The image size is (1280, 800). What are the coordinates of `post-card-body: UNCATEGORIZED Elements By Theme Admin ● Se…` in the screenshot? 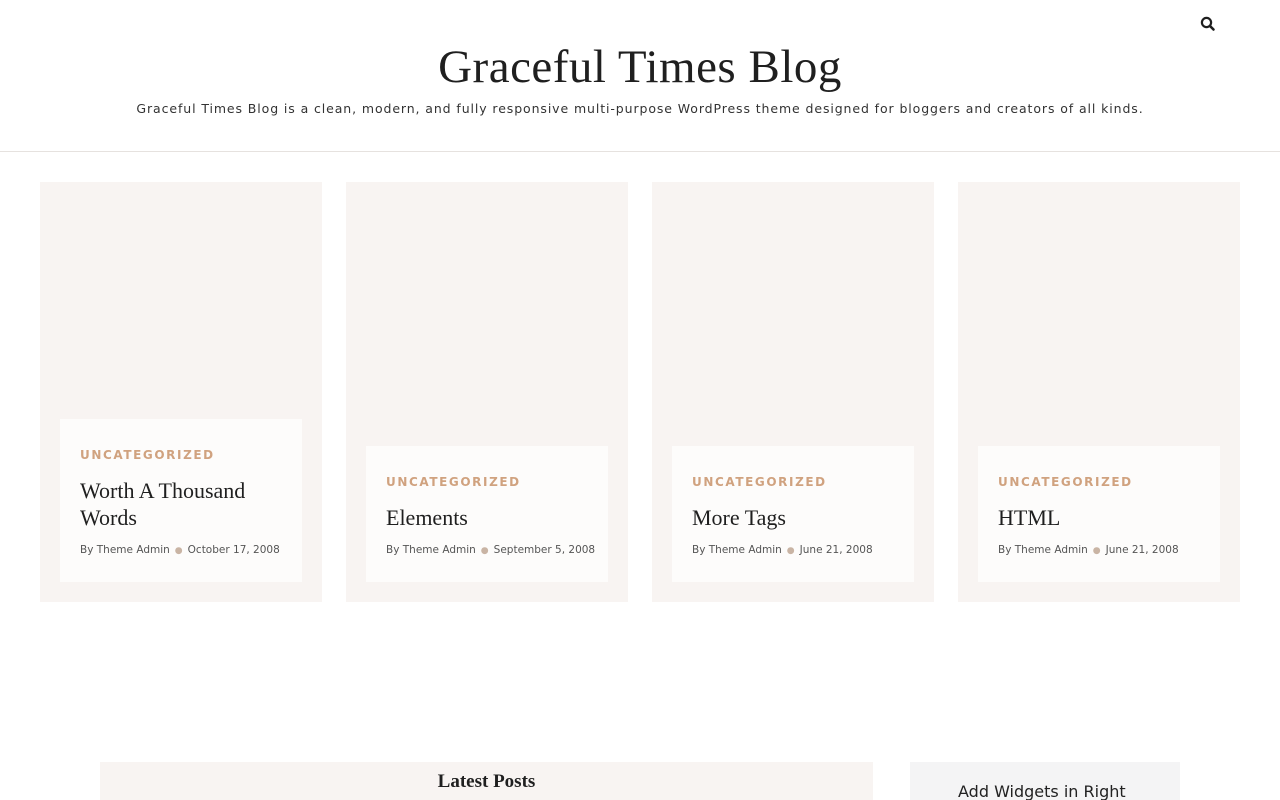 It's located at (487, 514).